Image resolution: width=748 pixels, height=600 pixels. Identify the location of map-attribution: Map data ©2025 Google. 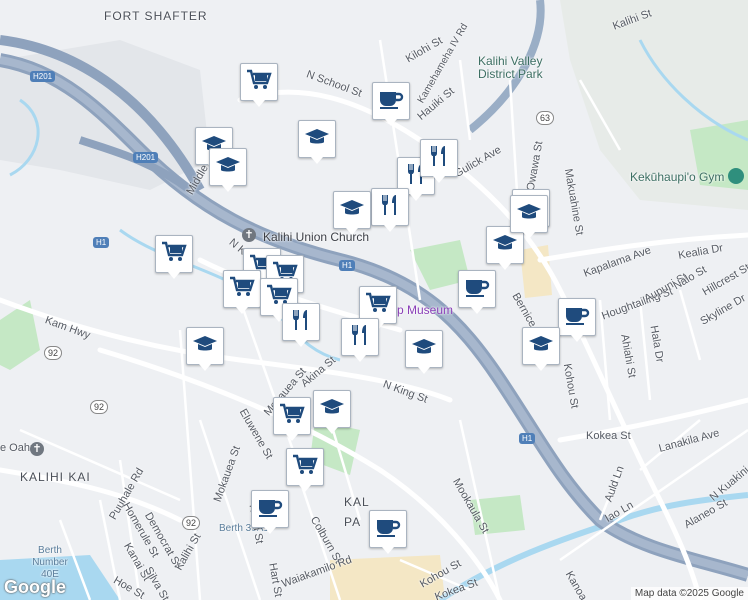
(689, 593).